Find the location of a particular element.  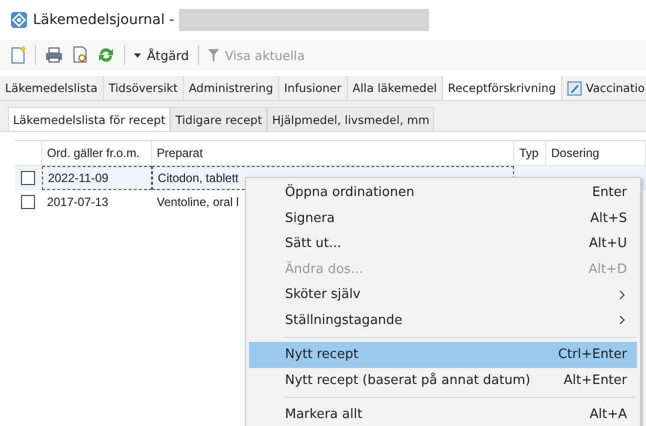

table-cell: Ventoline, oral l is located at coordinates (197, 202).